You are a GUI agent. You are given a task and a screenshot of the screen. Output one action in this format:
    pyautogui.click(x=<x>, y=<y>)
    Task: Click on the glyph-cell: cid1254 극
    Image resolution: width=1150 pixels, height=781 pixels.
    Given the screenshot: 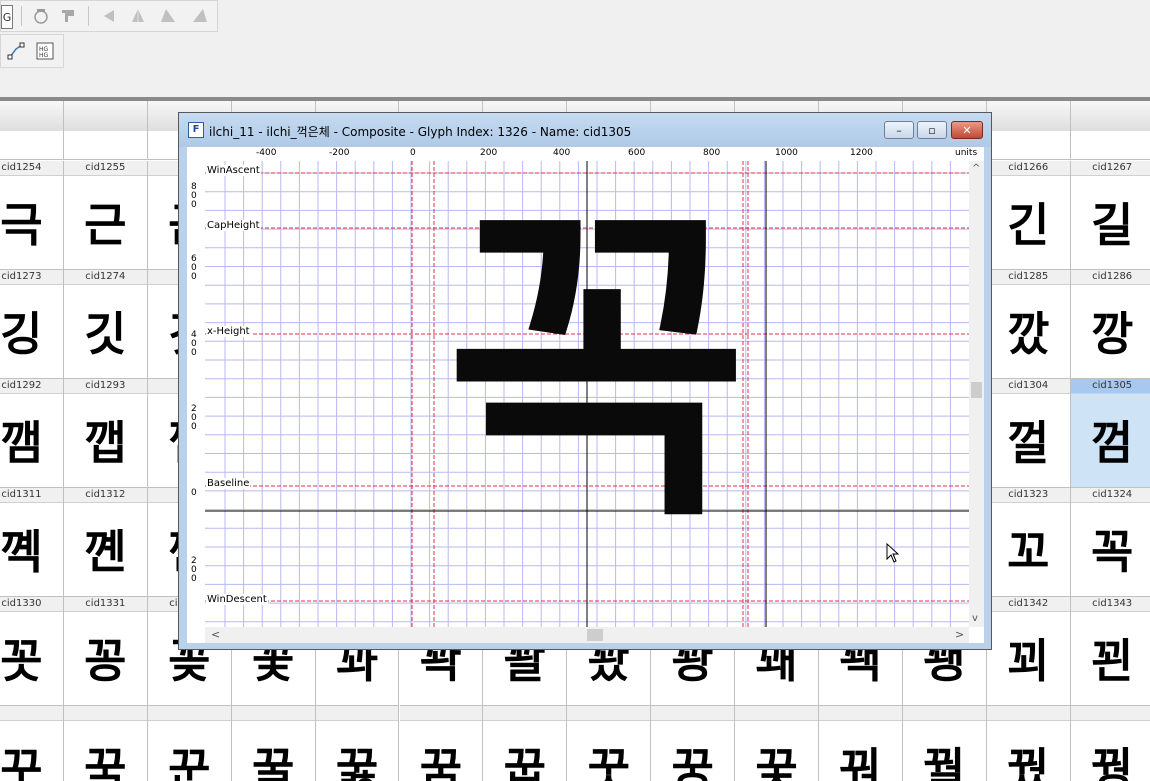 What is the action you would take?
    pyautogui.click(x=32, y=215)
    